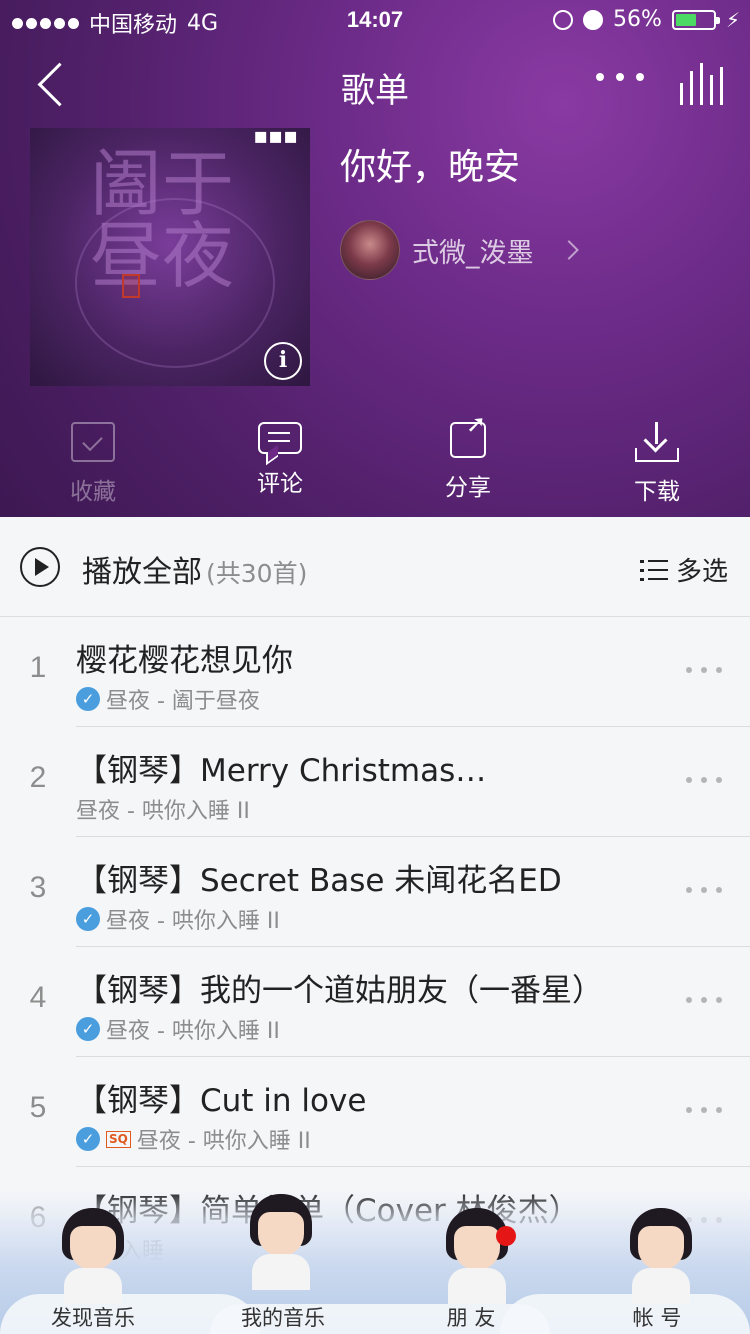 The image size is (750, 1334). I want to click on alarm-icon, so click(593, 19).